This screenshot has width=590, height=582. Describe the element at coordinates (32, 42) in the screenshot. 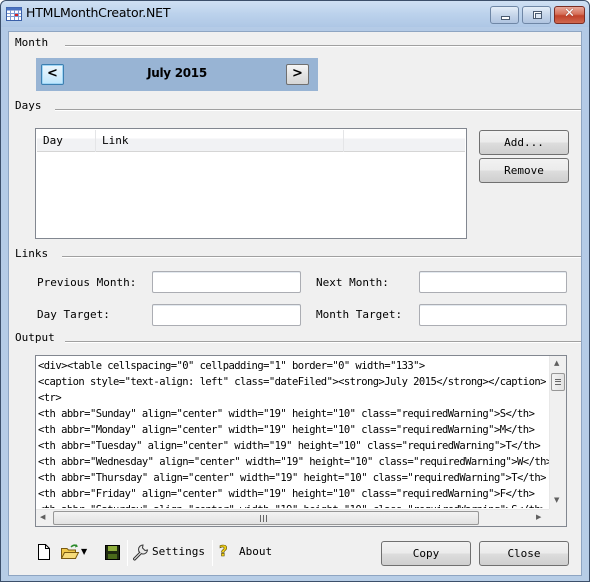

I see `month-group-label: Month` at that location.